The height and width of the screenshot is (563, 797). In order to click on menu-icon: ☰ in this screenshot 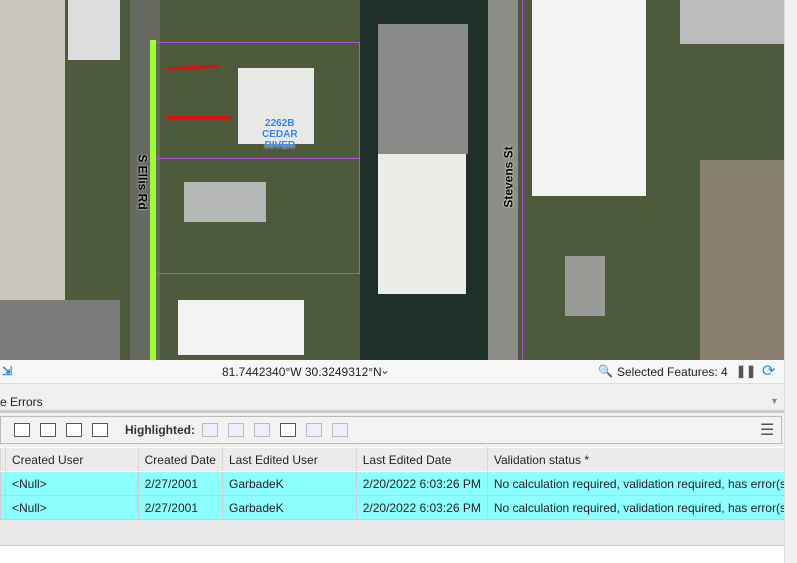, I will do `click(767, 430)`.